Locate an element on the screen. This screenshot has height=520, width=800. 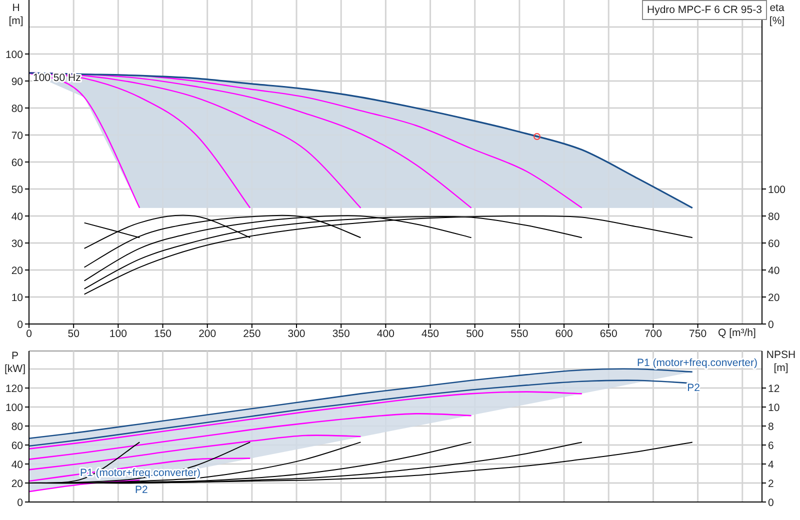
axis-tick-label: 200 is located at coordinates (207, 334).